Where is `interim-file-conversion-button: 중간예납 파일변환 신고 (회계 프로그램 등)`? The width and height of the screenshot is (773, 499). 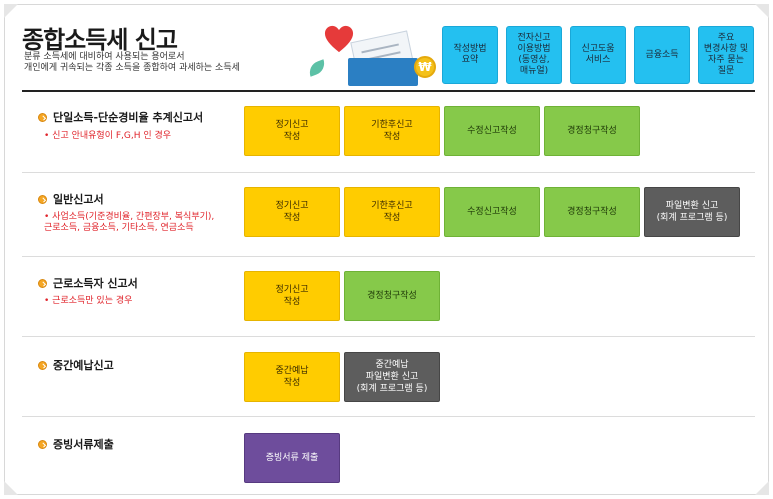
interim-file-conversion-button: 중간예납 파일변환 신고 (회계 프로그램 등) is located at coordinates (392, 377).